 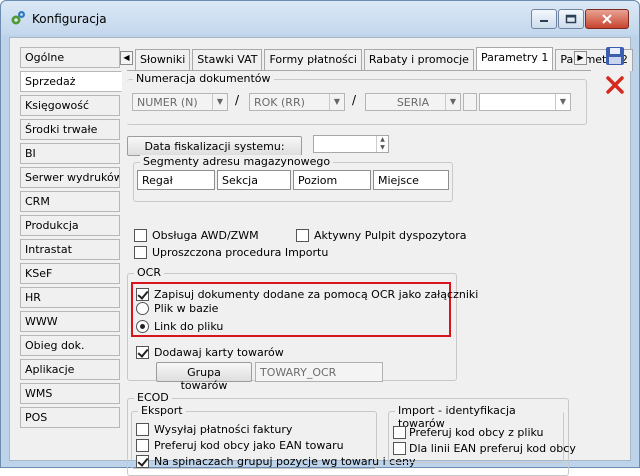 I want to click on nav-item-pos: POS, so click(x=70, y=417).